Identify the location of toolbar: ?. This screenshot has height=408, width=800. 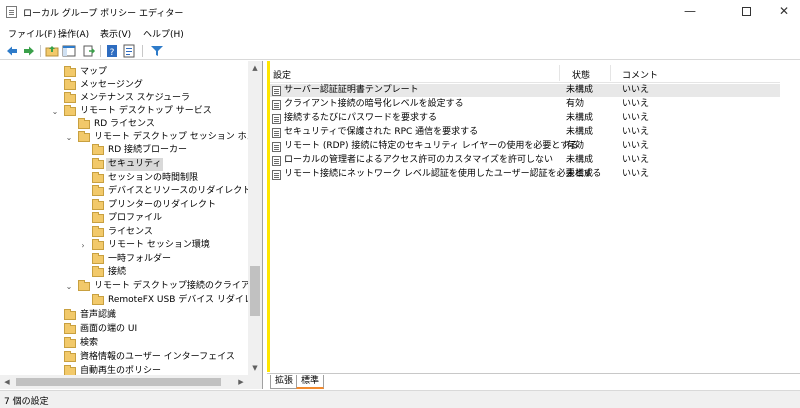
(400, 51).